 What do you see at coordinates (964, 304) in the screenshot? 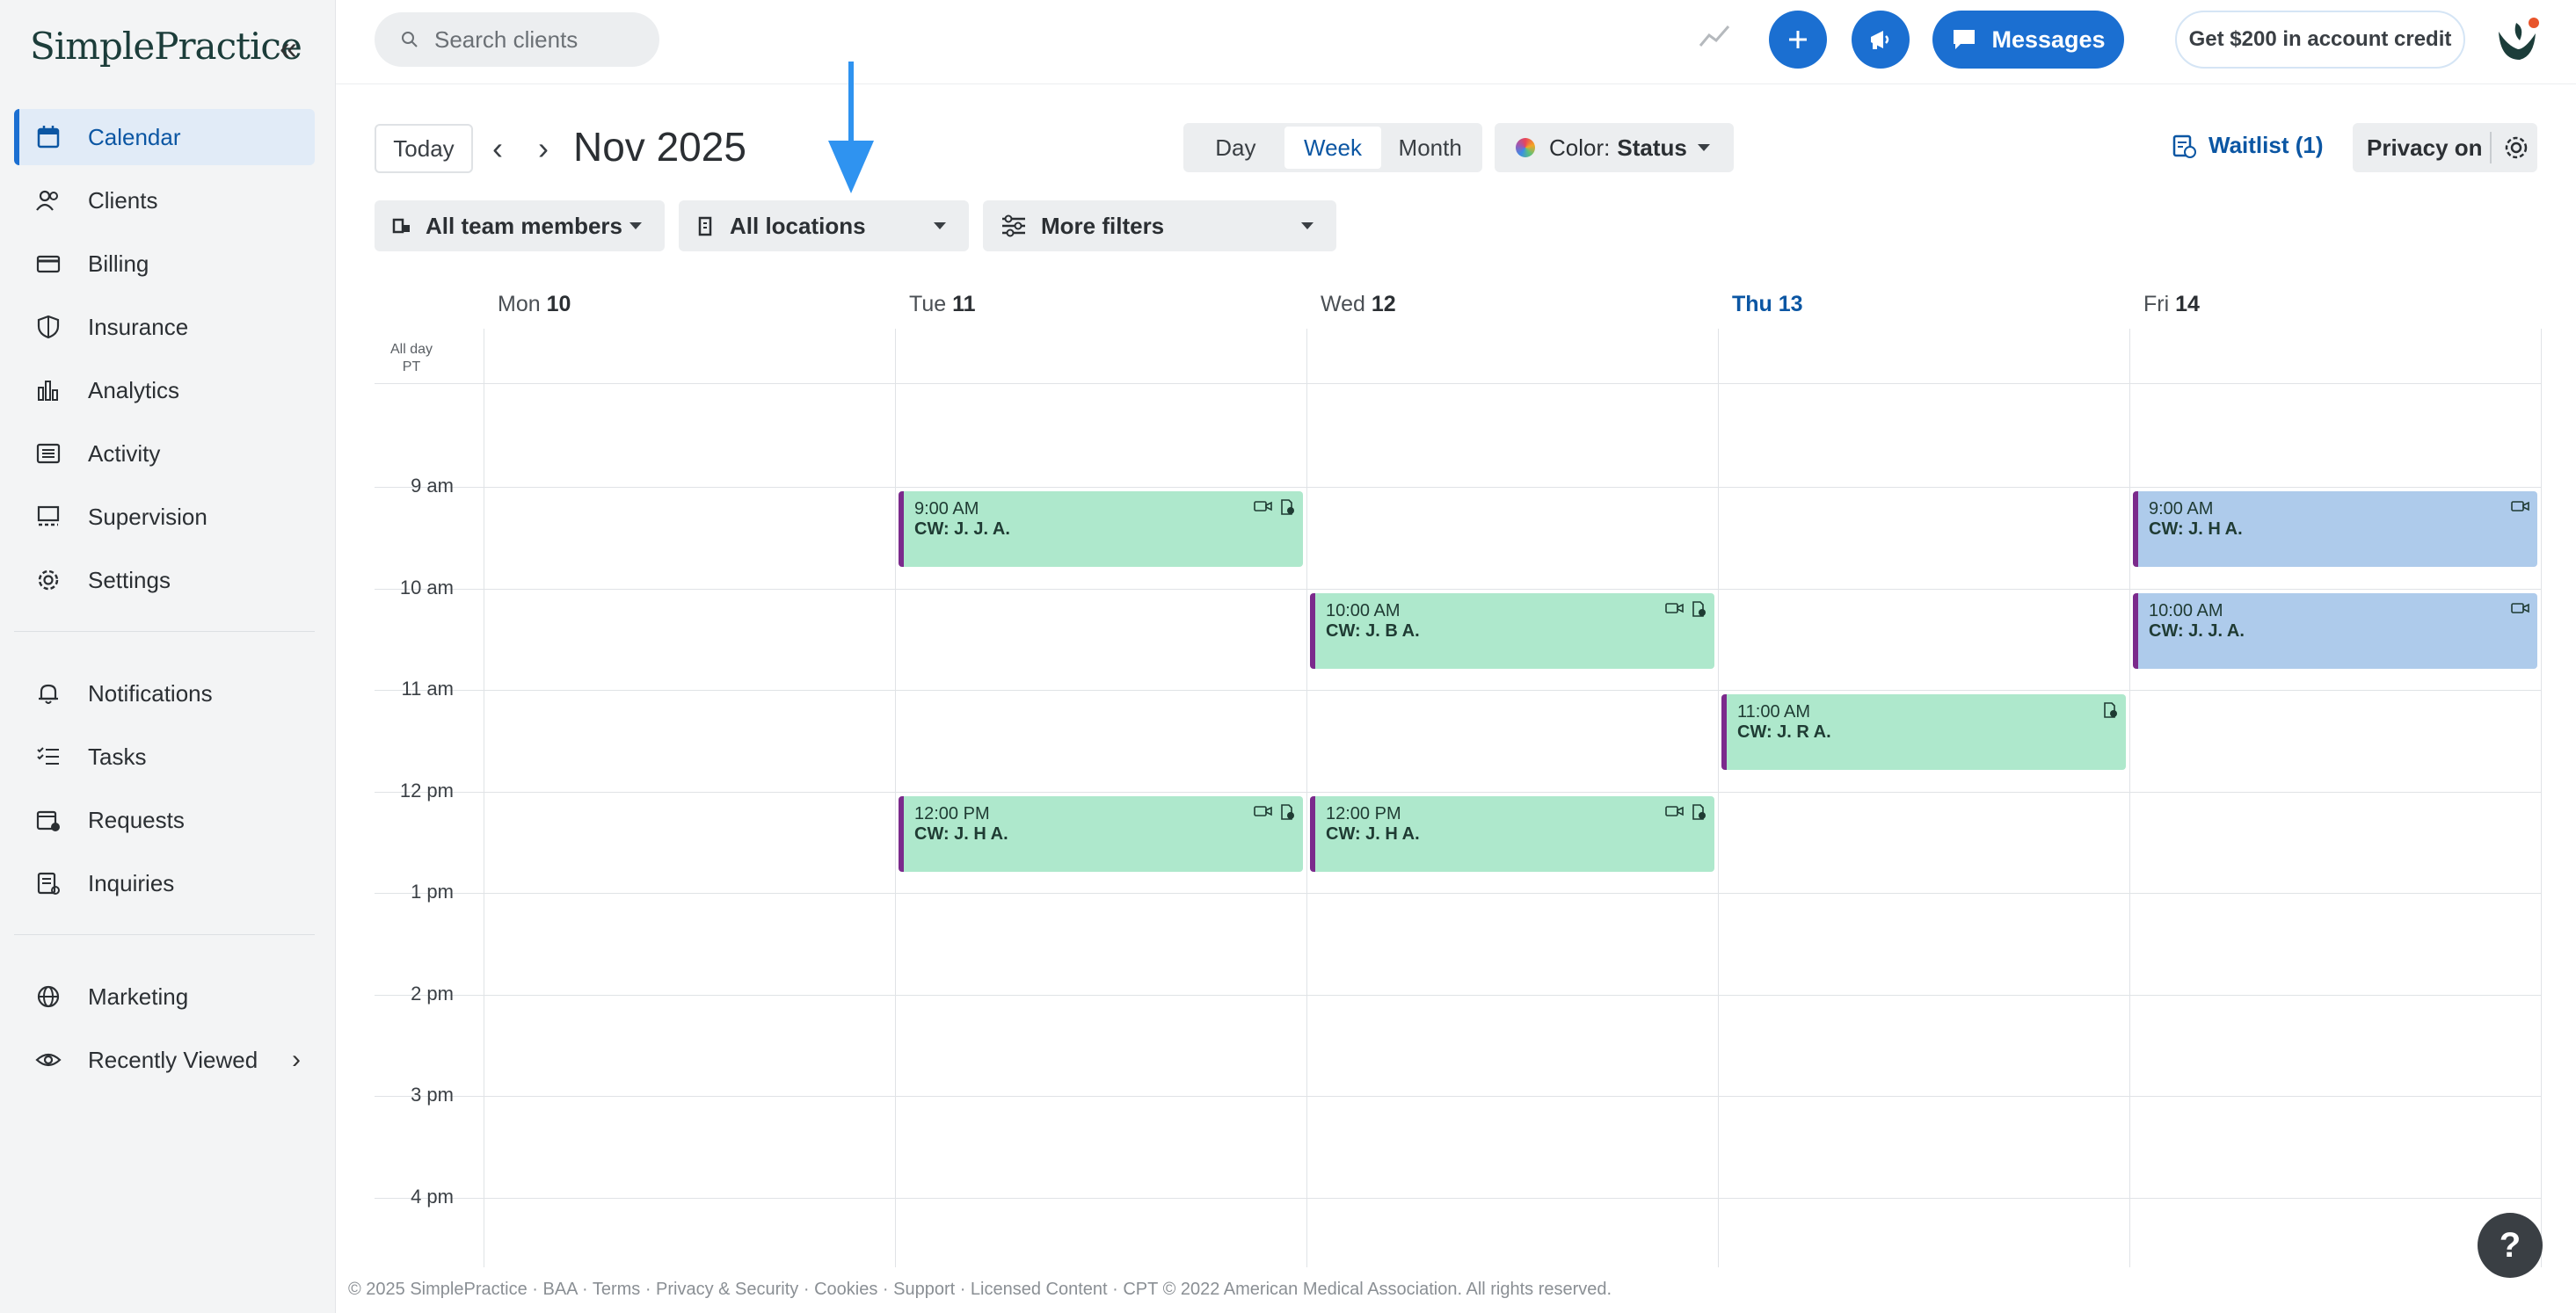
I see `day-number: 11` at bounding box center [964, 304].